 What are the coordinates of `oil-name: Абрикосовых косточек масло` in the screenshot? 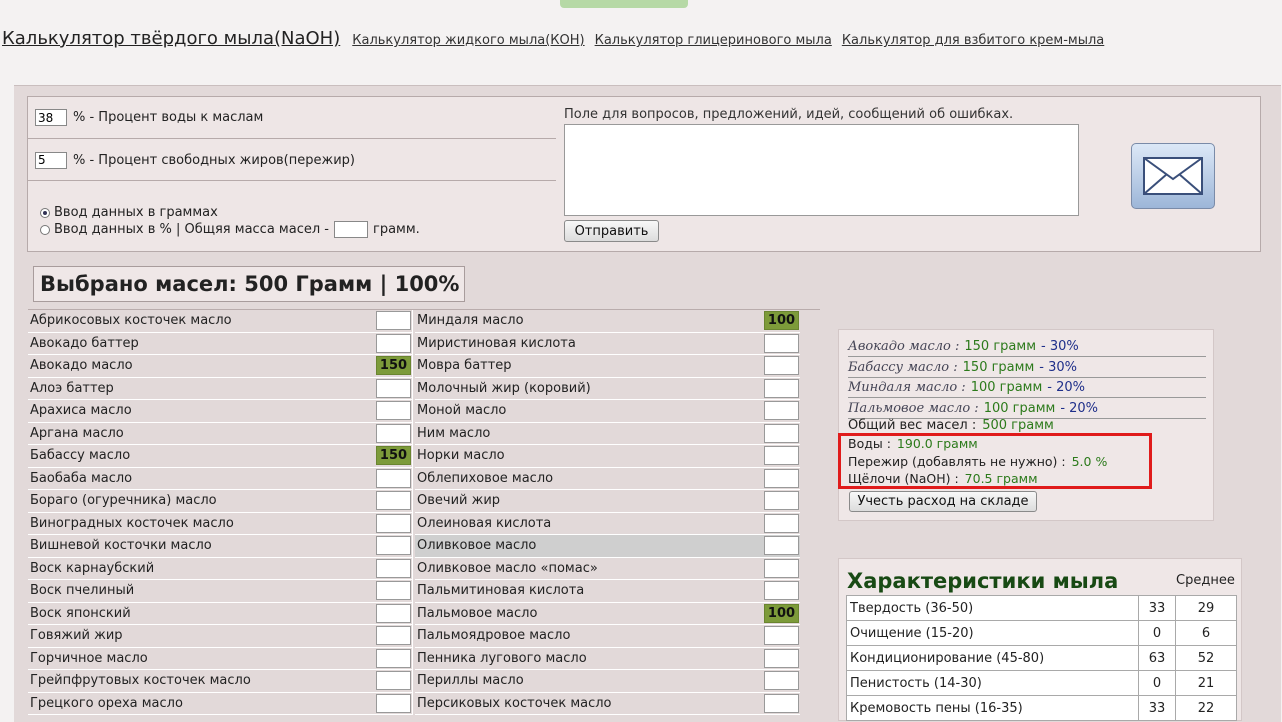 It's located at (131, 321).